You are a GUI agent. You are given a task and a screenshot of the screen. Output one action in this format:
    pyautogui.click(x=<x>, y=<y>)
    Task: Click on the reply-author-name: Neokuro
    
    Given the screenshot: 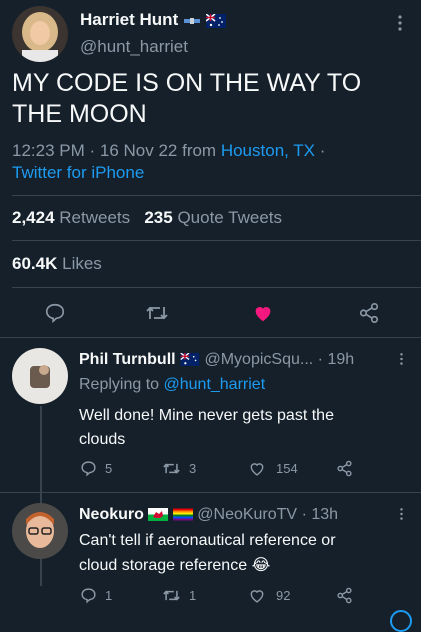 What is the action you would take?
    pyautogui.click(x=111, y=514)
    